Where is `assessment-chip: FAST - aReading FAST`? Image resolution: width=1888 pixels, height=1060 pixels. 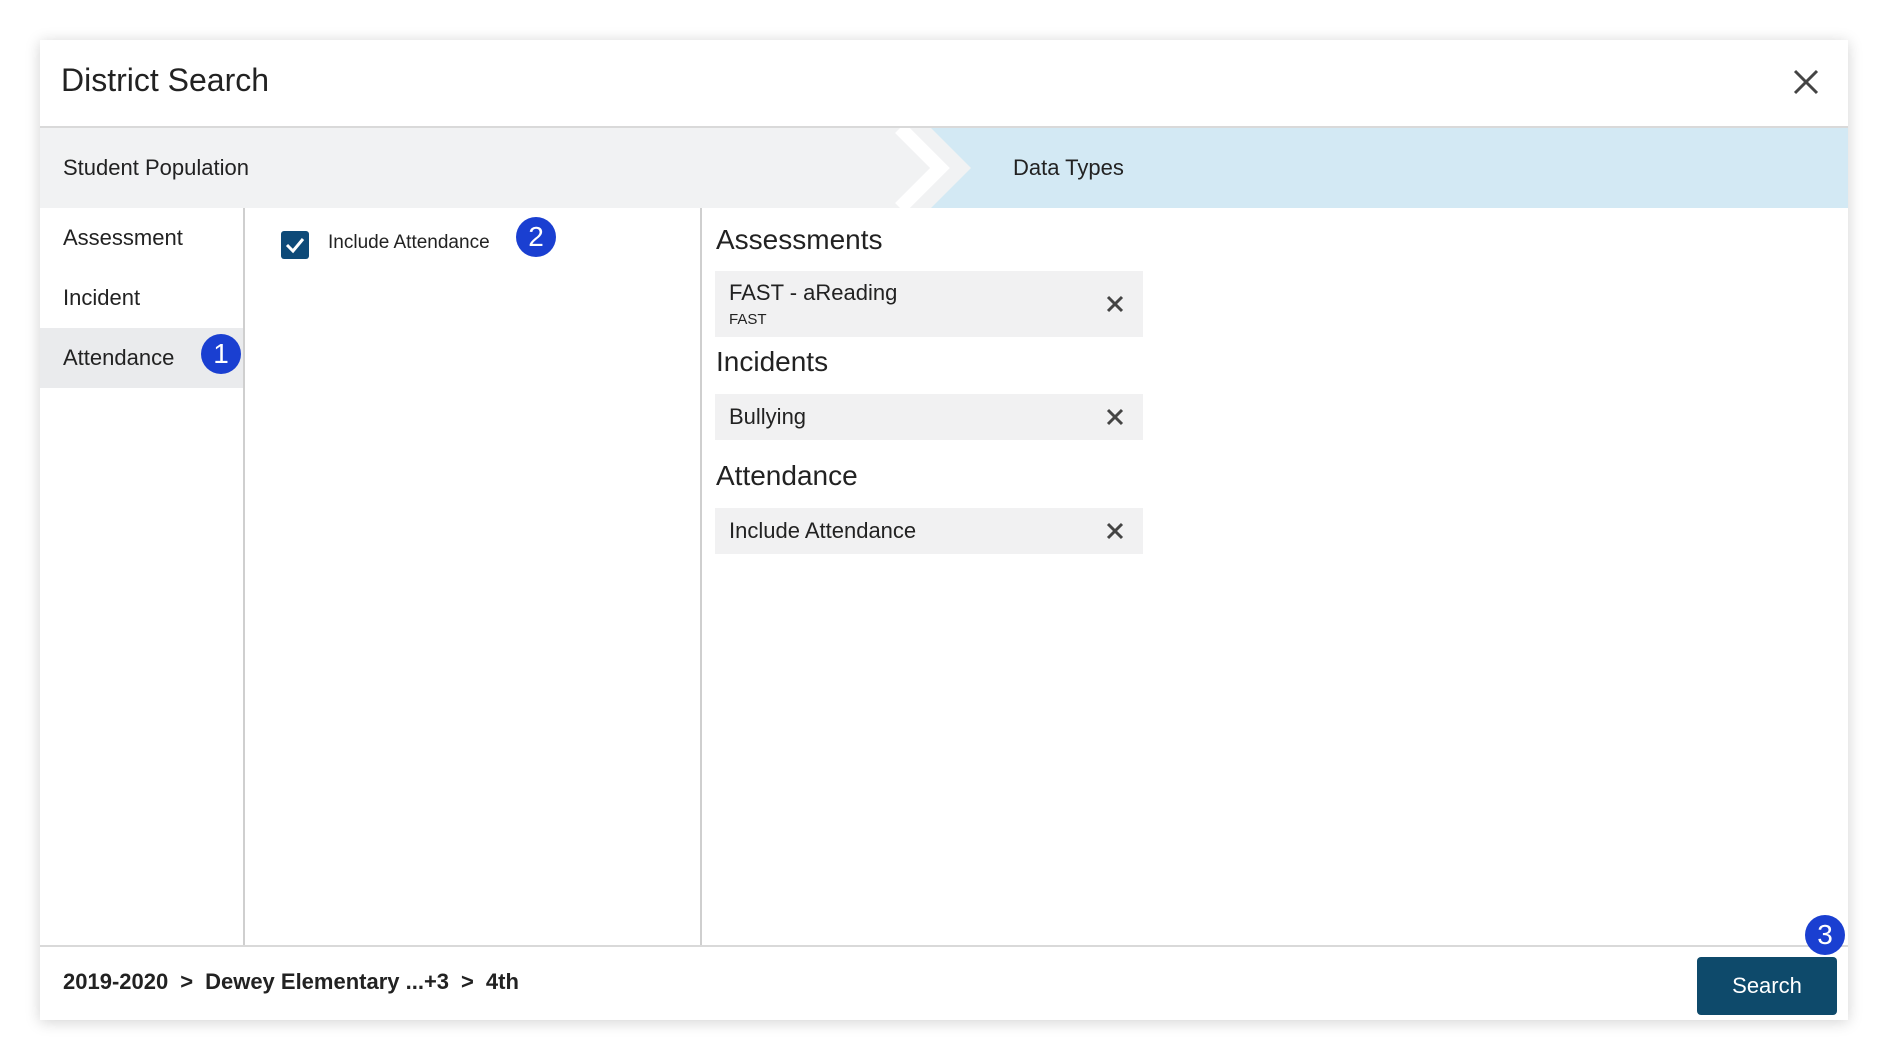
assessment-chip: FAST - aReading FAST is located at coordinates (929, 304).